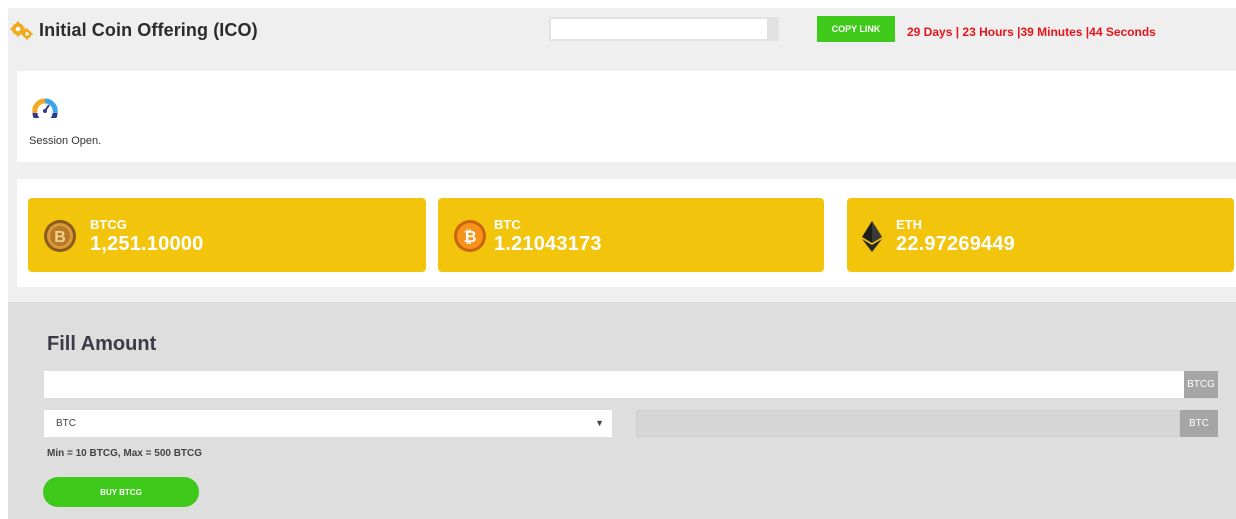 The image size is (1236, 519). I want to click on caret-down-icon: ▼, so click(599, 423).